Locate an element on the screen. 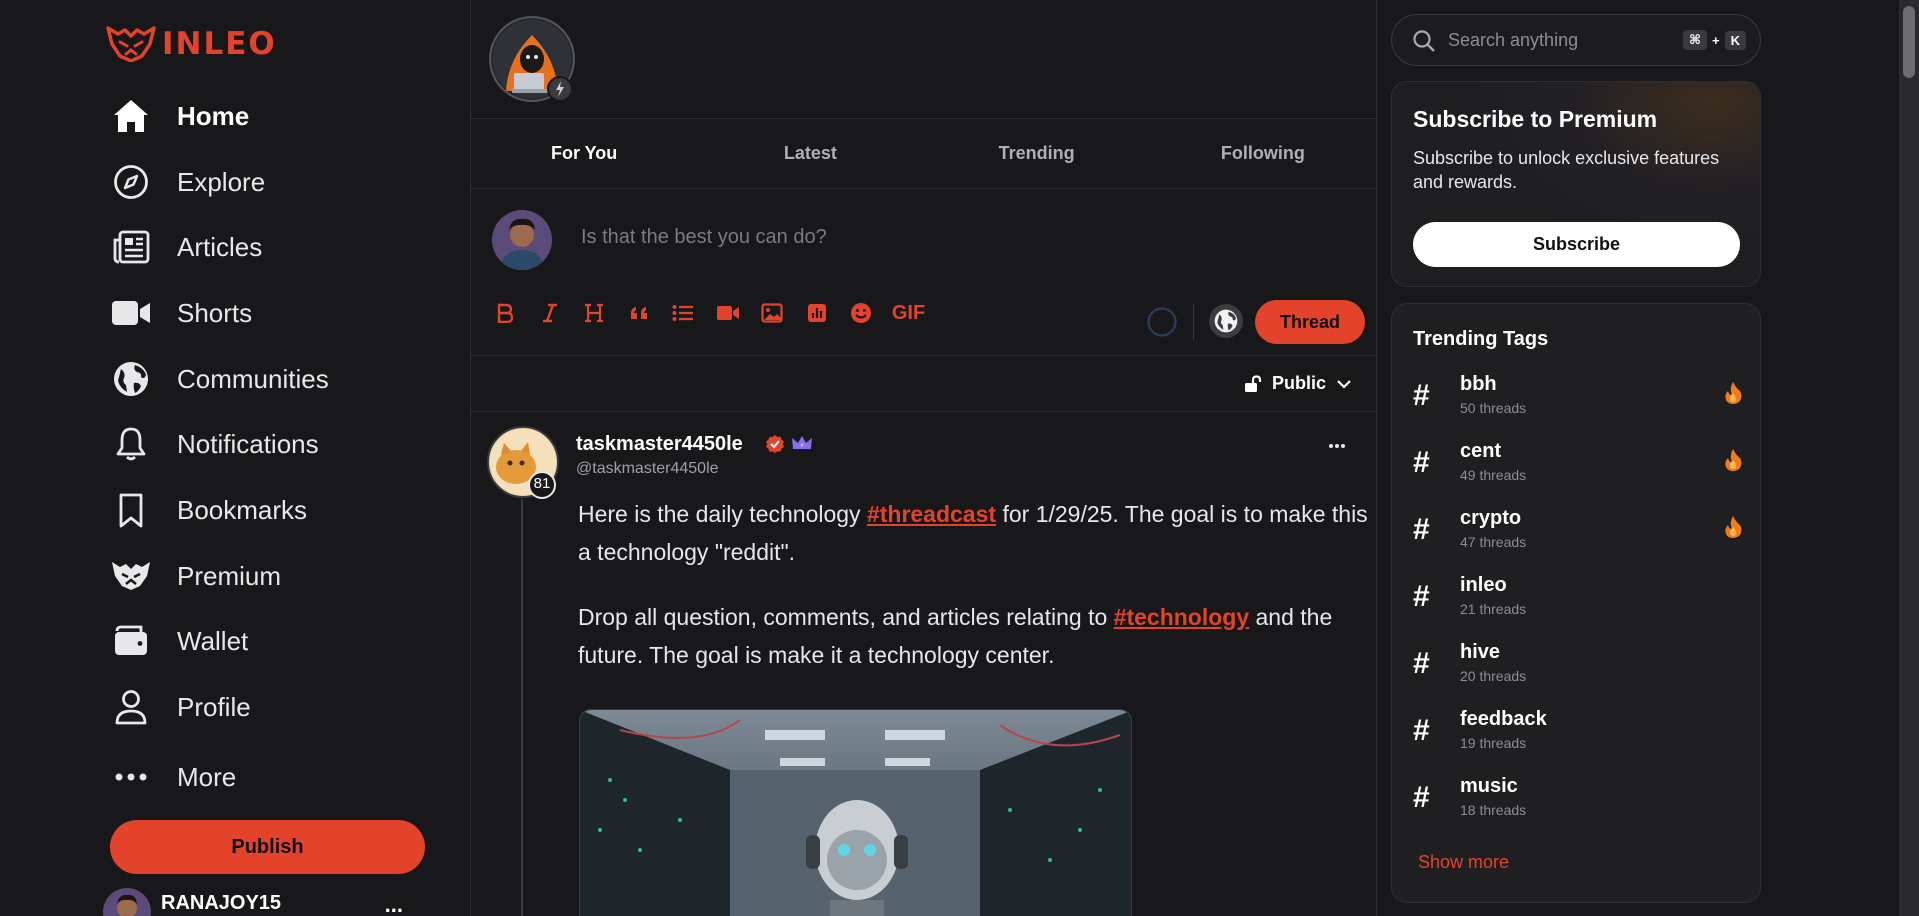  post-text: Here is the daily technology is located at coordinates (722, 514).